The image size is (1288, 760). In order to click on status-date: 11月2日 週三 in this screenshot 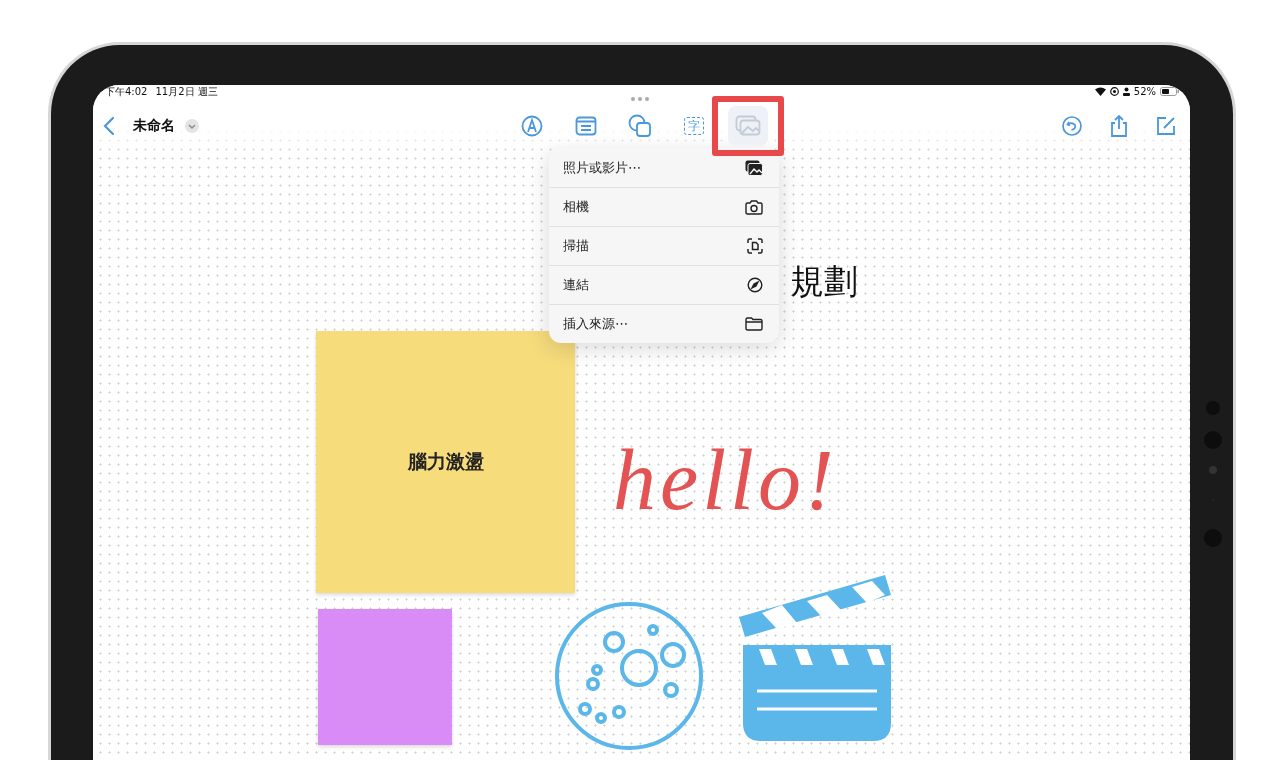, I will do `click(186, 91)`.